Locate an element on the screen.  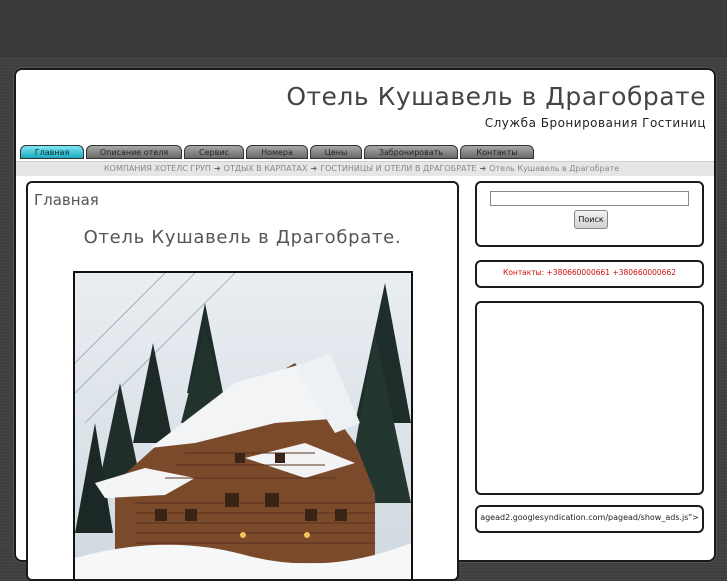
site-subtitle: Служба Бронирования Гостиниц is located at coordinates (595, 123).